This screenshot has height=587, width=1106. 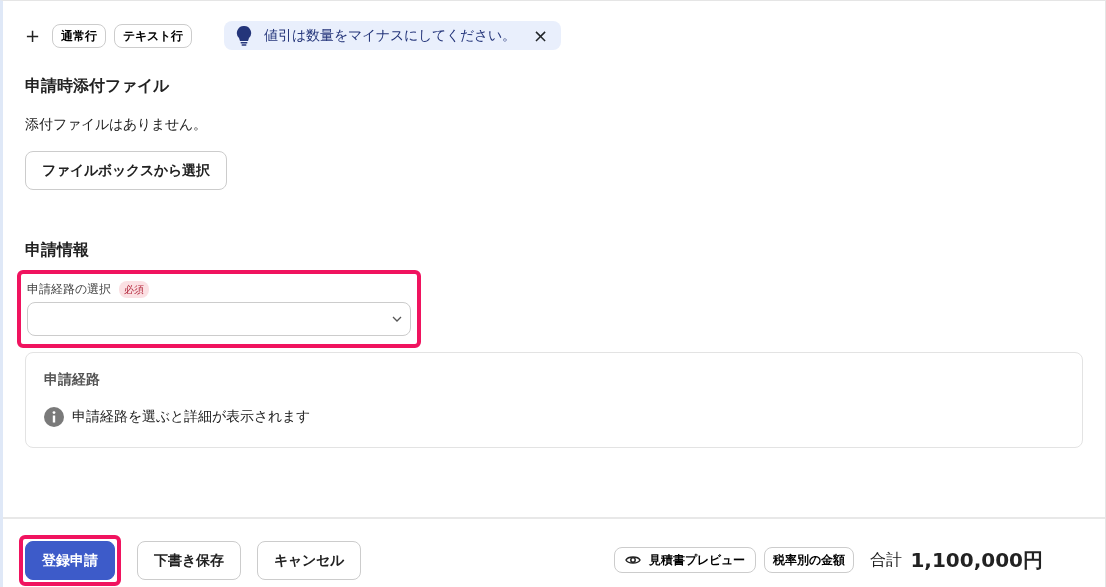 I want to click on tax-breakdown-button: 税率別の金額, so click(x=809, y=560).